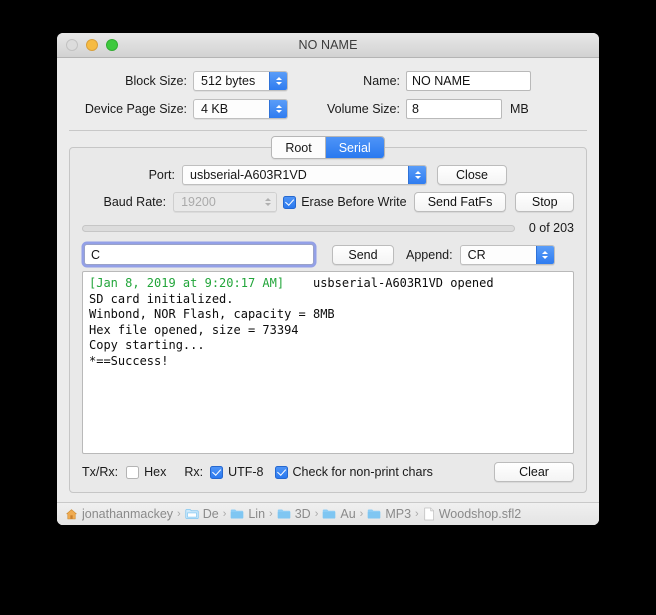 The width and height of the screenshot is (656, 615). I want to click on command-input: C, so click(199, 254).